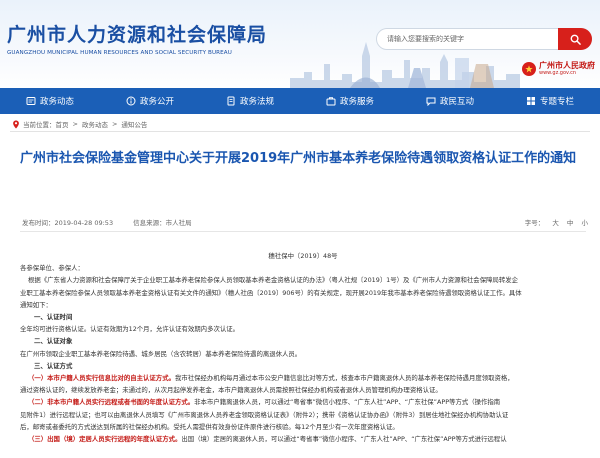 Image resolution: width=600 pixels, height=458 pixels. I want to click on gov-emblem-icon, so click(529, 68).